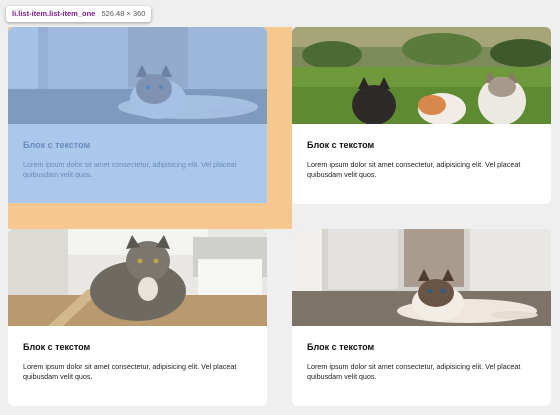  What do you see at coordinates (54, 13) in the screenshot?
I see `tooltip-selector: li.list-item.list-item_one` at bounding box center [54, 13].